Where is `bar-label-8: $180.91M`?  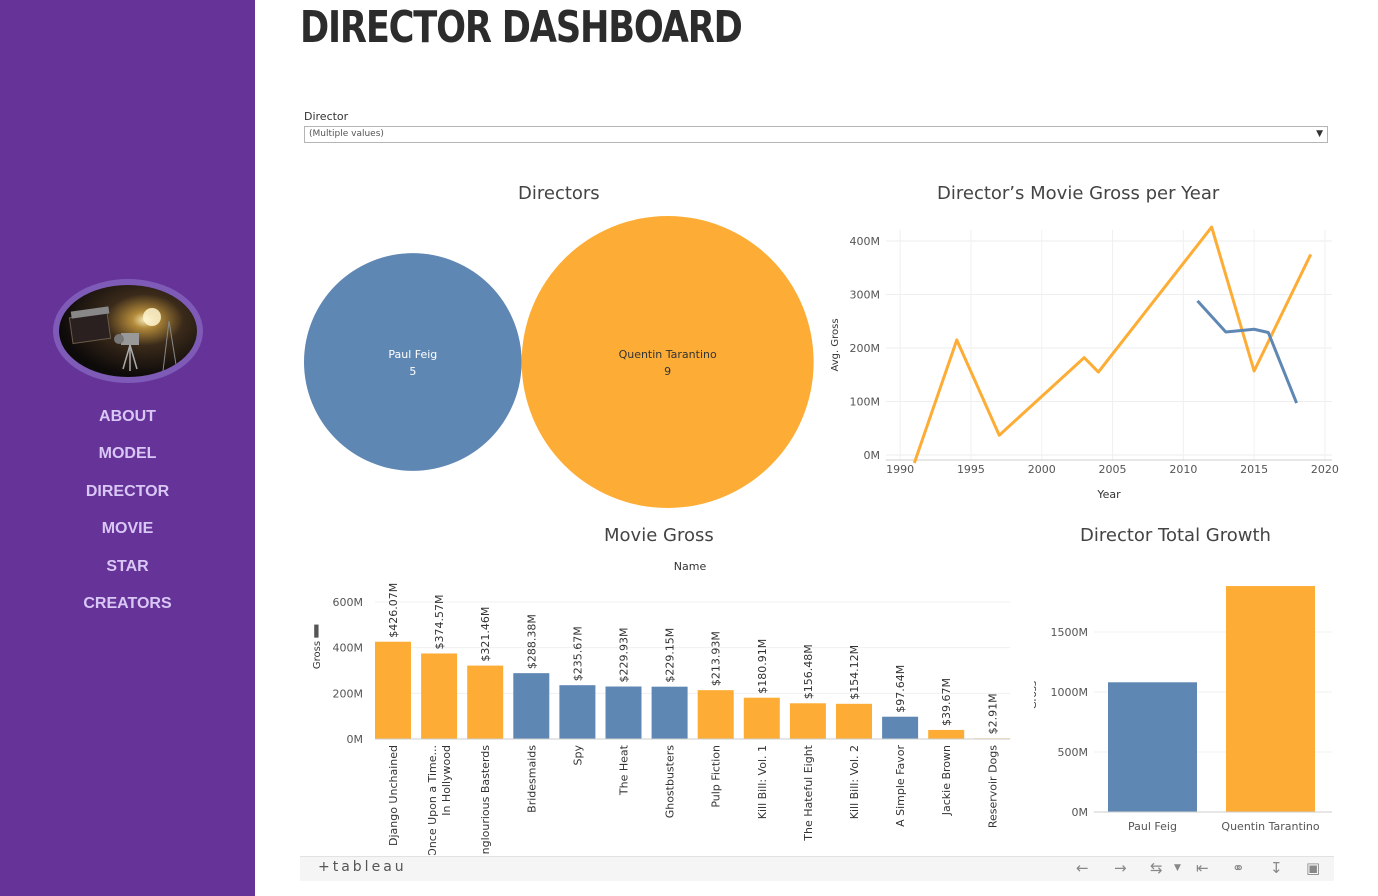
bar-label-8: $180.91M is located at coordinates (762, 666).